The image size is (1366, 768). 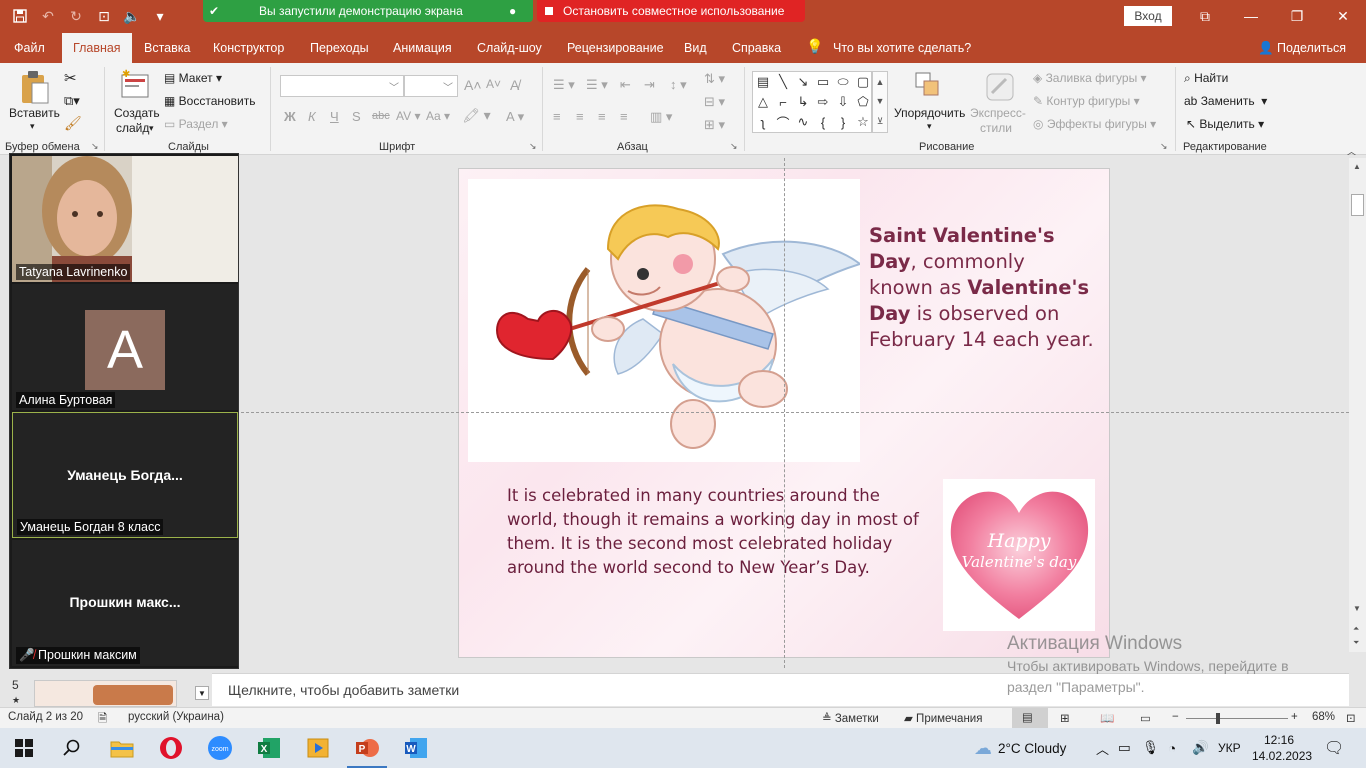 What do you see at coordinates (783, 102) in the screenshot?
I see `shape-elbow-icon: ⌐` at bounding box center [783, 102].